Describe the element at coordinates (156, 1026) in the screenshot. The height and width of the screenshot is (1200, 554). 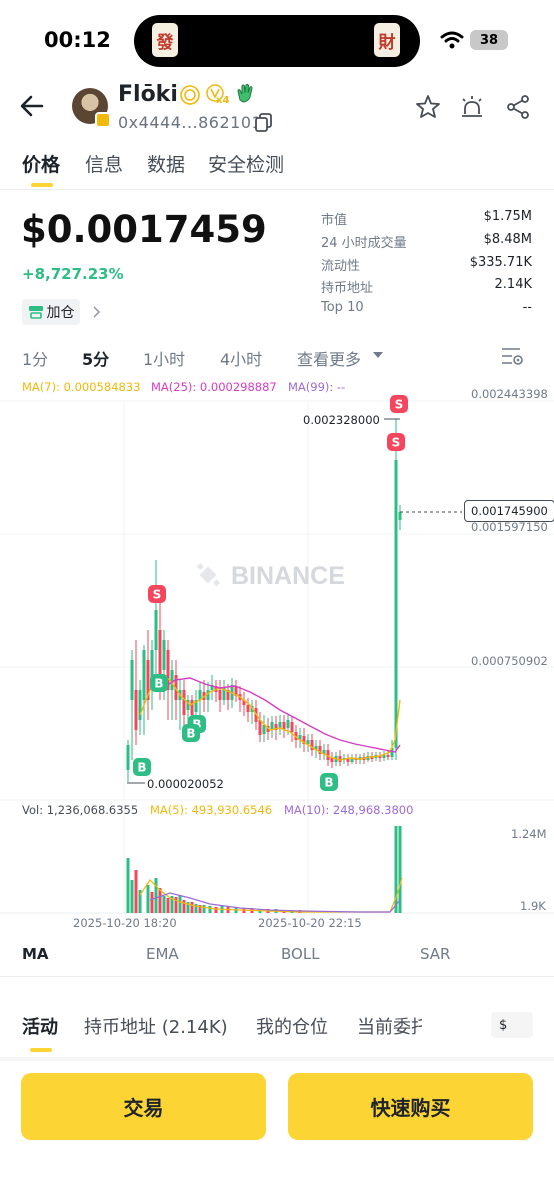
I see `tab-holders: 持币地址 (2.14K)` at that location.